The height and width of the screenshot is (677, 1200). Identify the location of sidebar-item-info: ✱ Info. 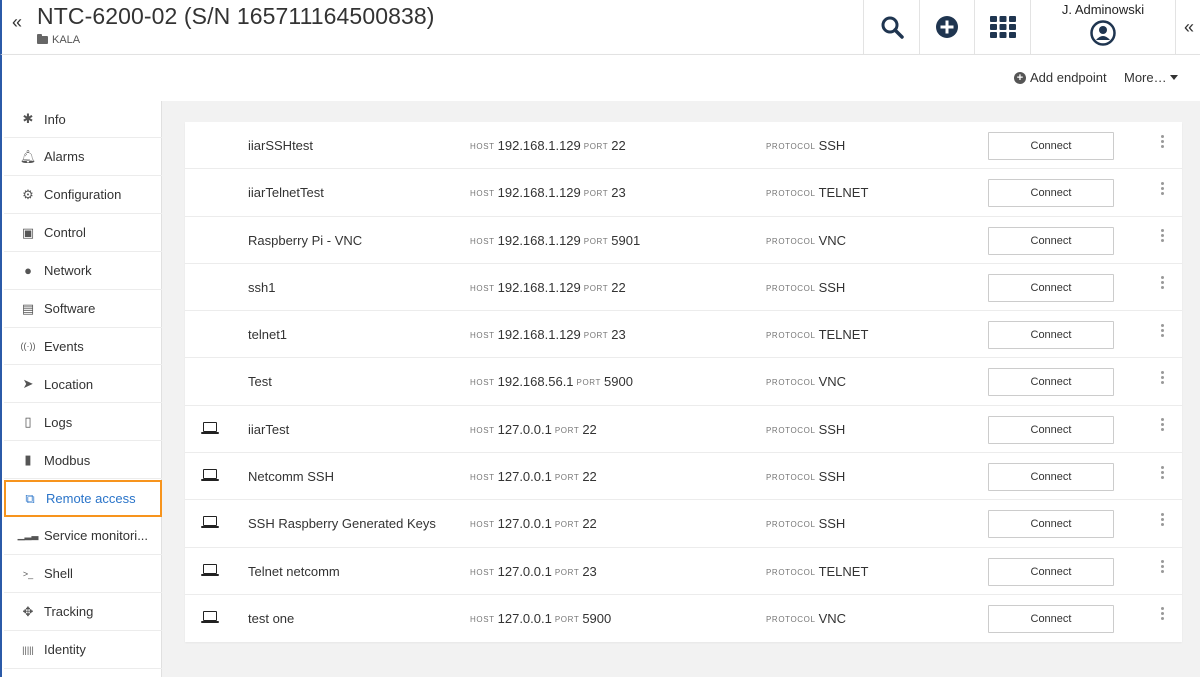
(83, 119).